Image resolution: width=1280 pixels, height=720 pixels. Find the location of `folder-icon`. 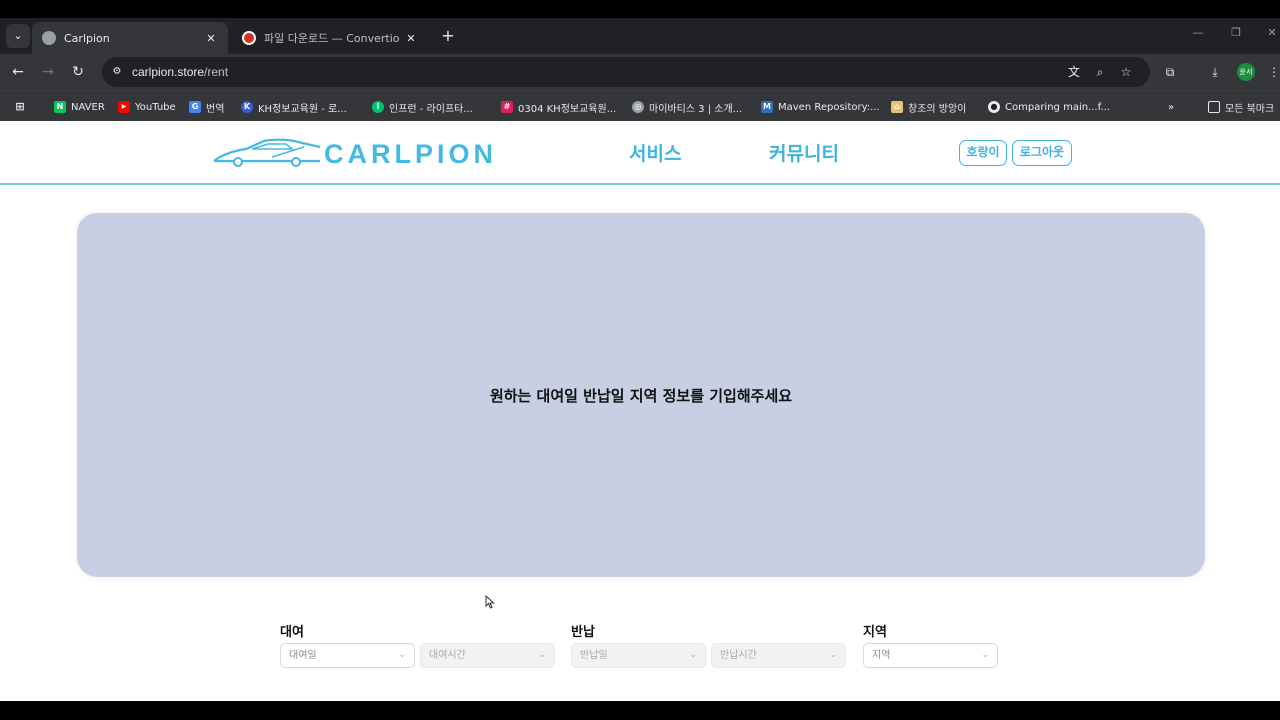

folder-icon is located at coordinates (1214, 107).